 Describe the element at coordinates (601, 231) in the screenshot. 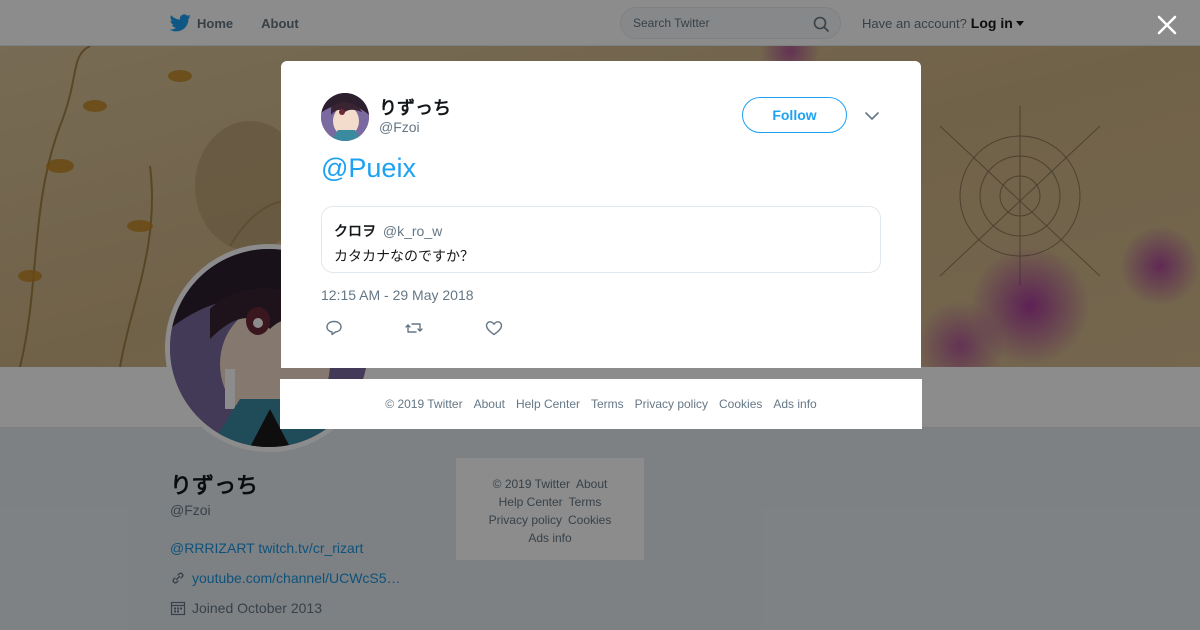

I see `quoted-tweet-header: クロヲ @k_ro_w` at that location.